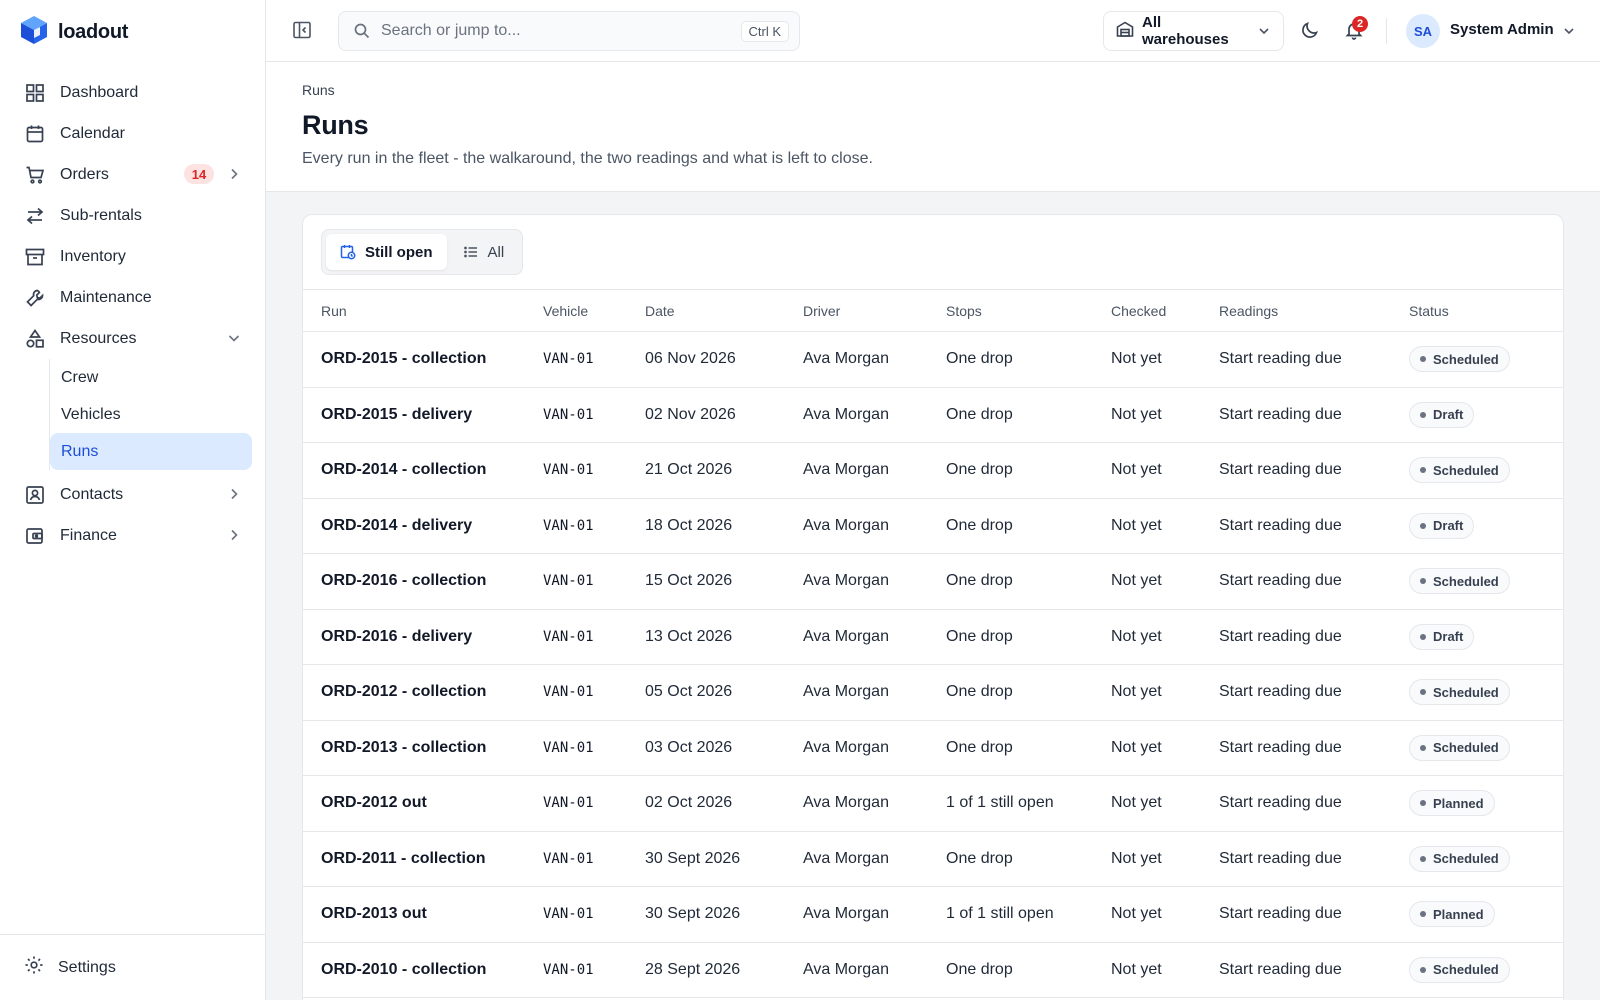 Image resolution: width=1600 pixels, height=1000 pixels. What do you see at coordinates (484, 252) in the screenshot?
I see `filter-all-button: All` at bounding box center [484, 252].